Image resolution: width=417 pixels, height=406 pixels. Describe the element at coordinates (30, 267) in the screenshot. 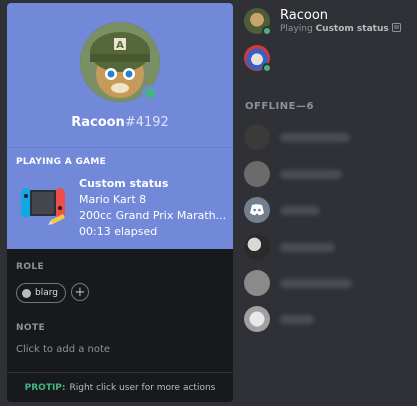

I see `role-label: ROLE` at that location.